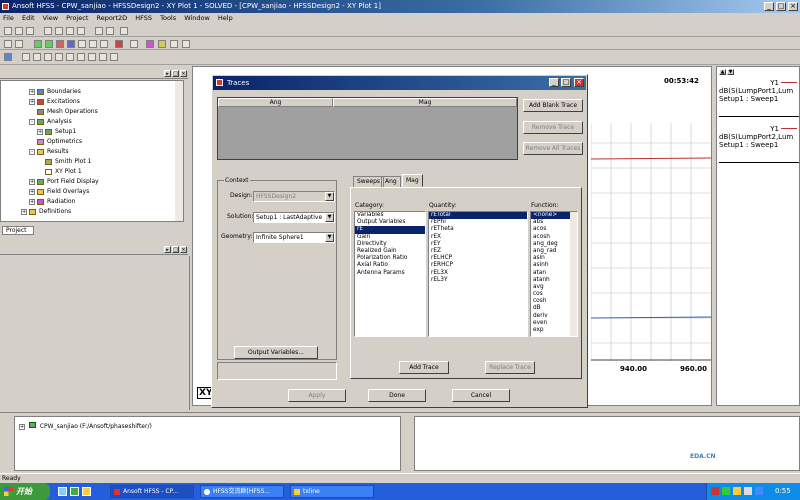  I want to click on quantity-item: rERHCP, so click(478, 265).